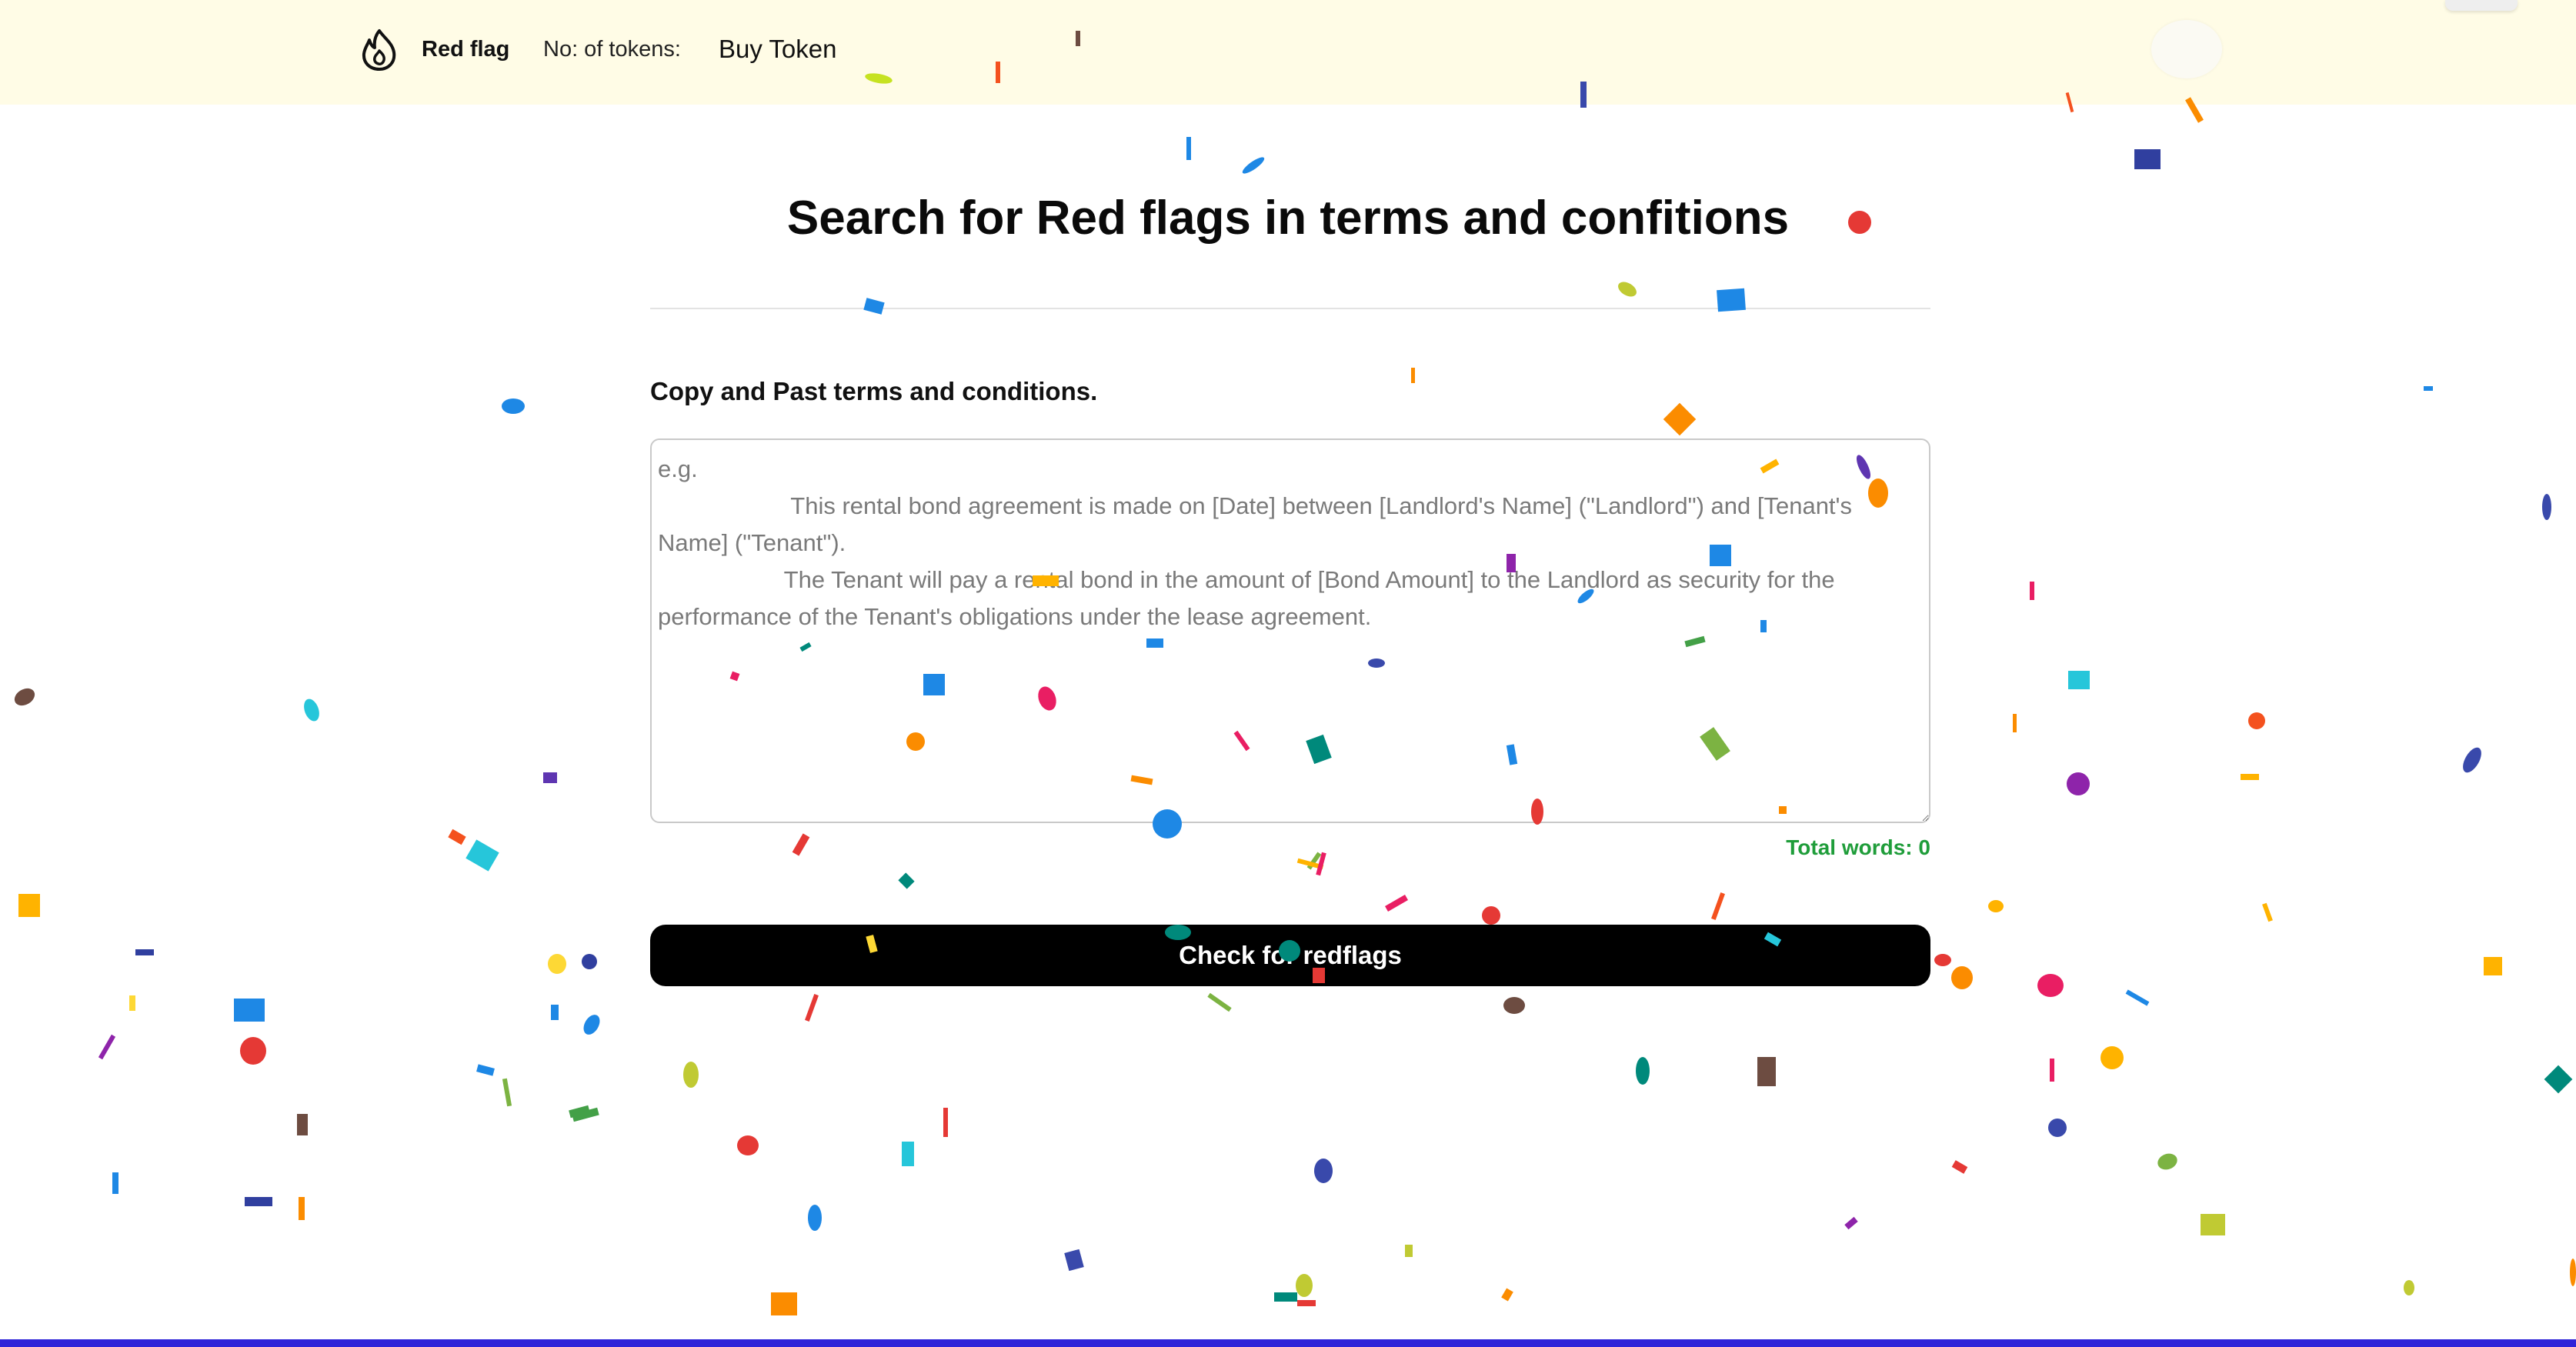 The width and height of the screenshot is (2576, 1347). What do you see at coordinates (2481, 6) in the screenshot?
I see `corner-menu-tab` at bounding box center [2481, 6].